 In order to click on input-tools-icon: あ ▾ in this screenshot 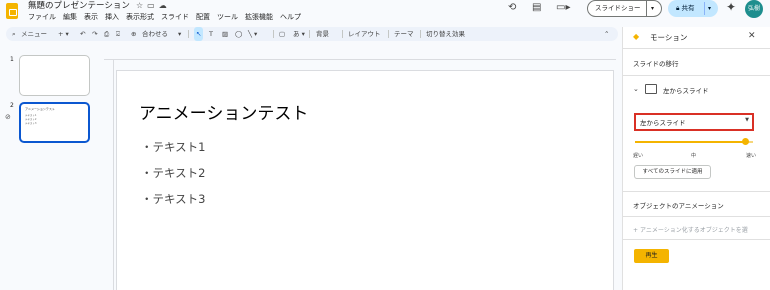, I will do `click(299, 34)`.